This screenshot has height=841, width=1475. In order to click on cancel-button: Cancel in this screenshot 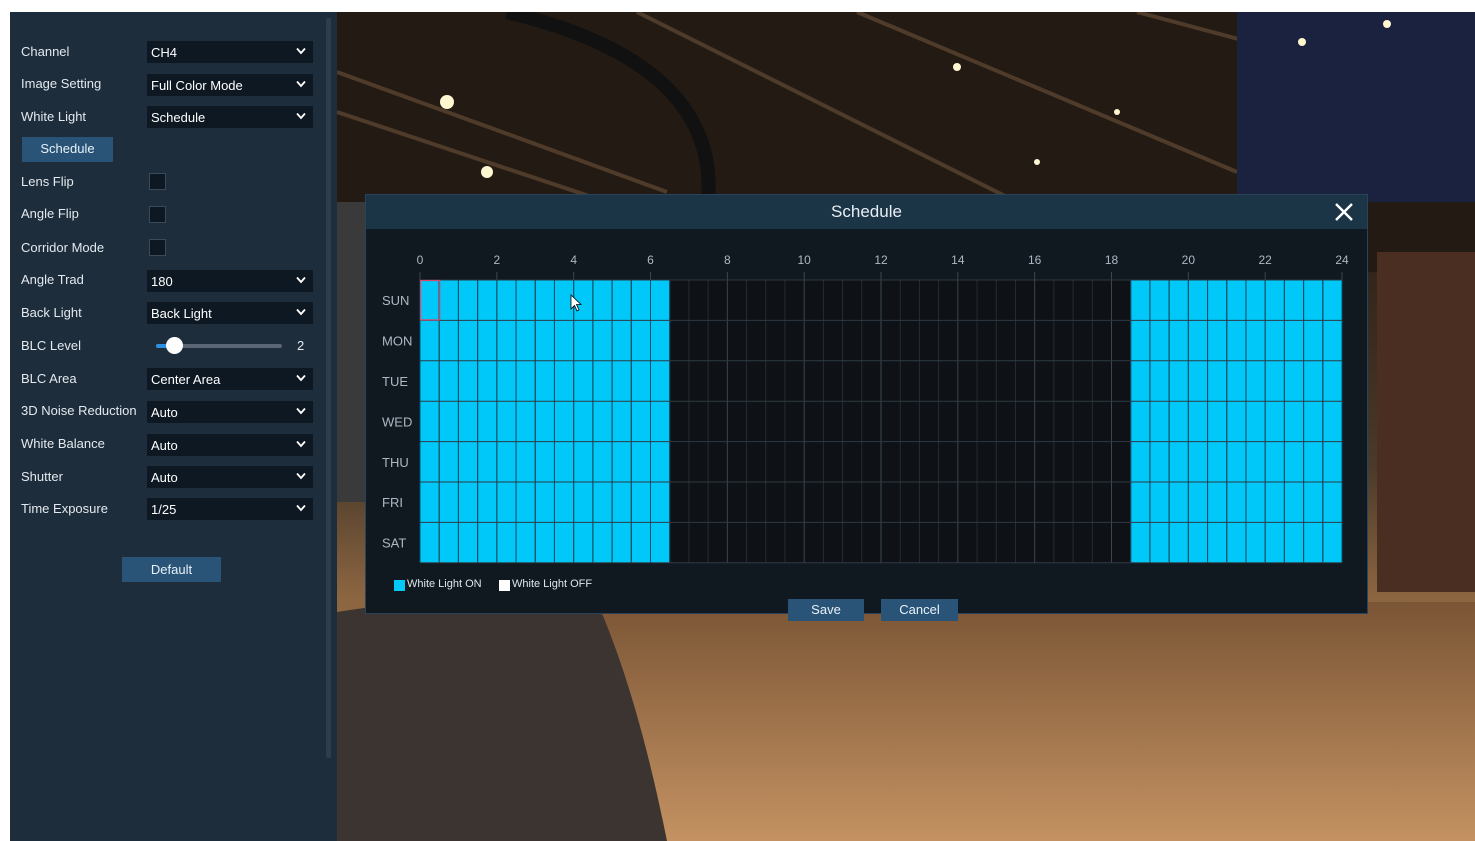, I will do `click(919, 610)`.